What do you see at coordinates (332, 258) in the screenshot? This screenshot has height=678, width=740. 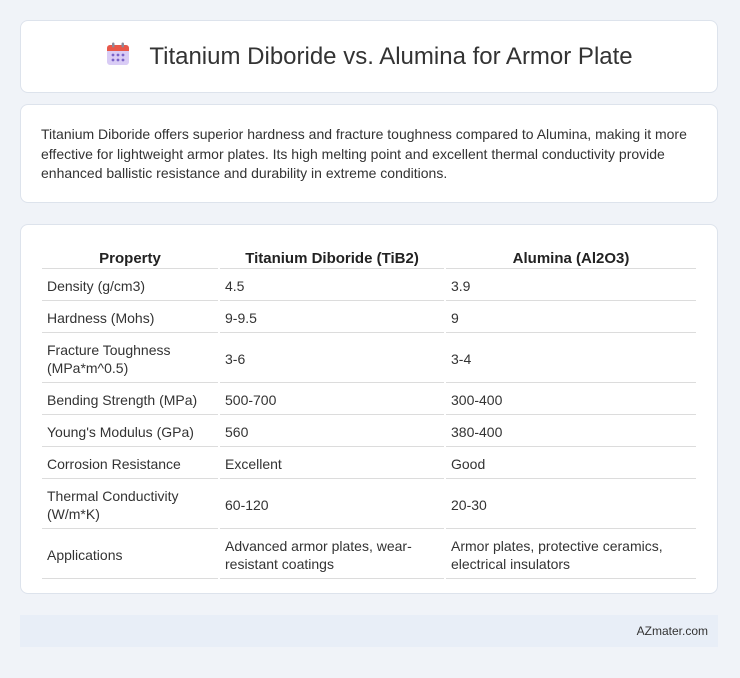 I see `column-header-tib2: Titanium Diboride (TiB2)` at bounding box center [332, 258].